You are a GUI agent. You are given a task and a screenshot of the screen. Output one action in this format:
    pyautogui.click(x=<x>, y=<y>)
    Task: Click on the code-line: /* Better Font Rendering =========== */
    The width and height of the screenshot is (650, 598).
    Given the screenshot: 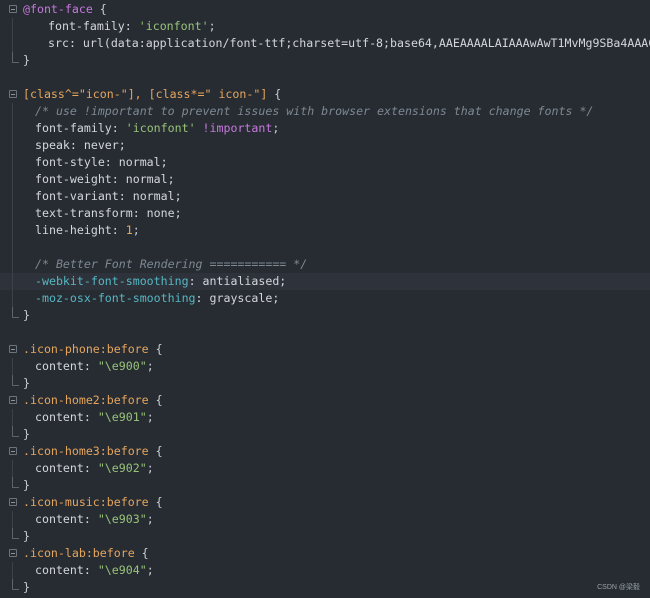 What is the action you would take?
    pyautogui.click(x=325, y=264)
    